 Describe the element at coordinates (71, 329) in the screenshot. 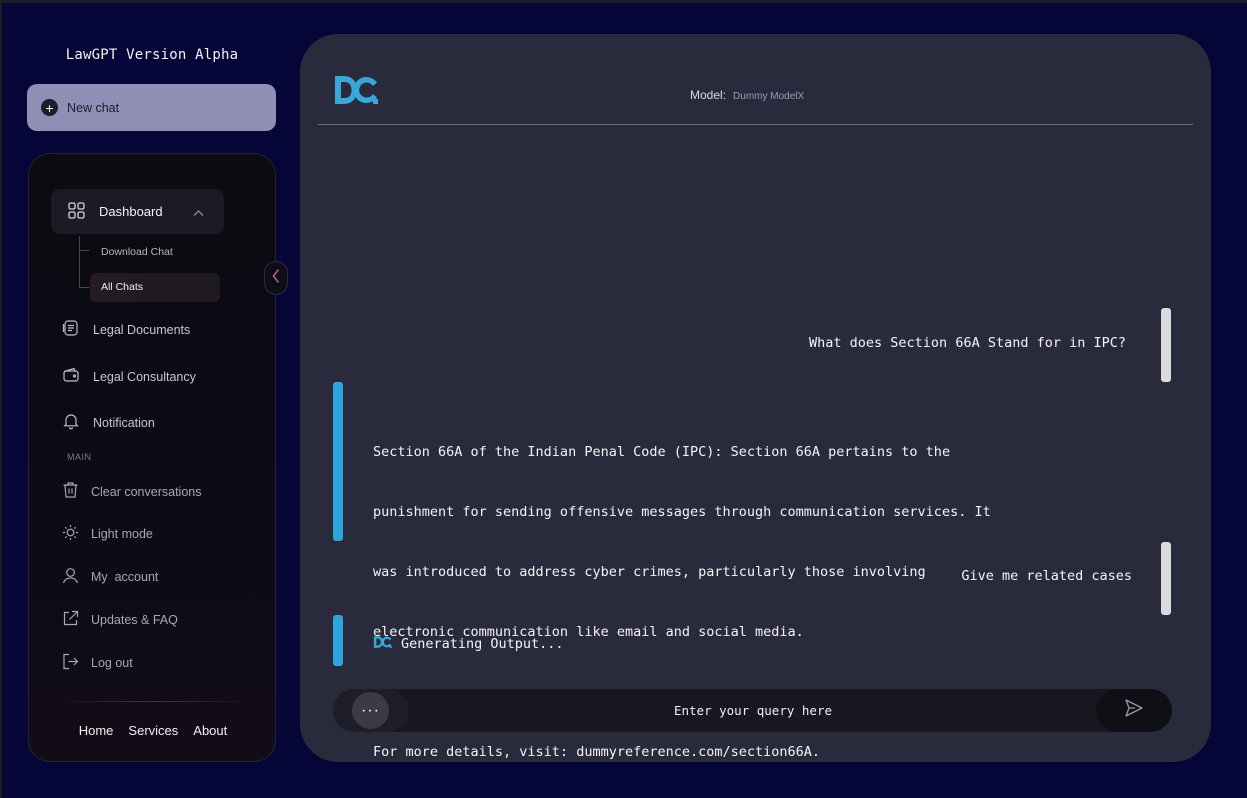

I see `documents-icon` at that location.